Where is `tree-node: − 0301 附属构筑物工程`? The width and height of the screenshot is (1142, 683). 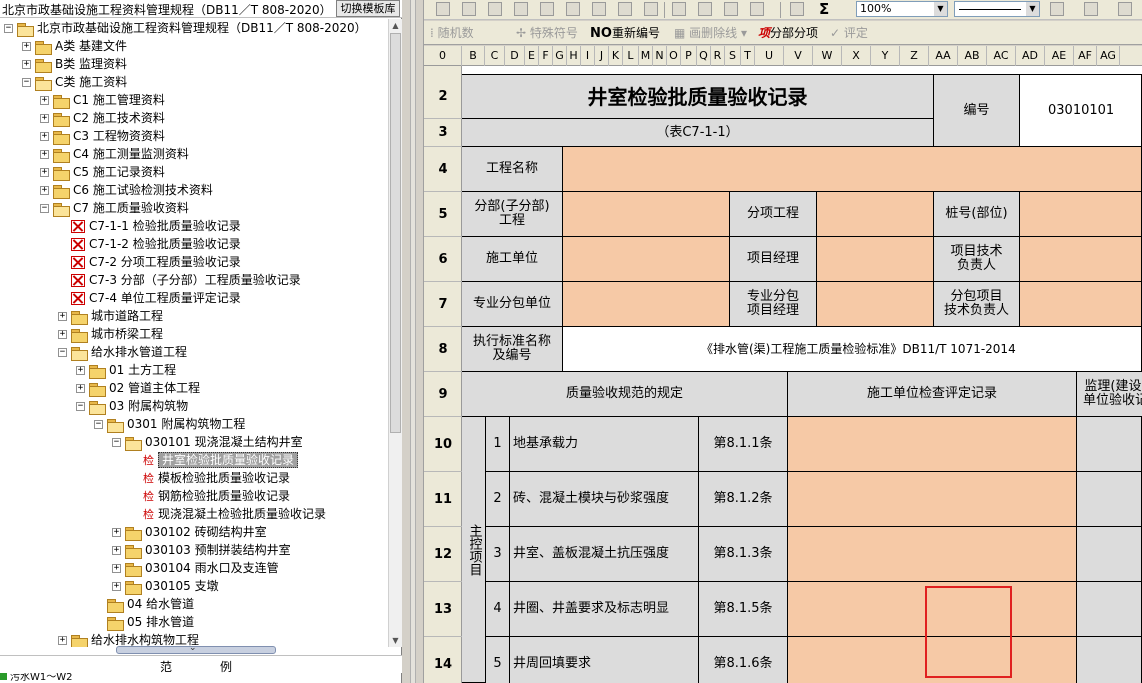 tree-node: − 0301 附属构筑物工程 is located at coordinates (169, 424).